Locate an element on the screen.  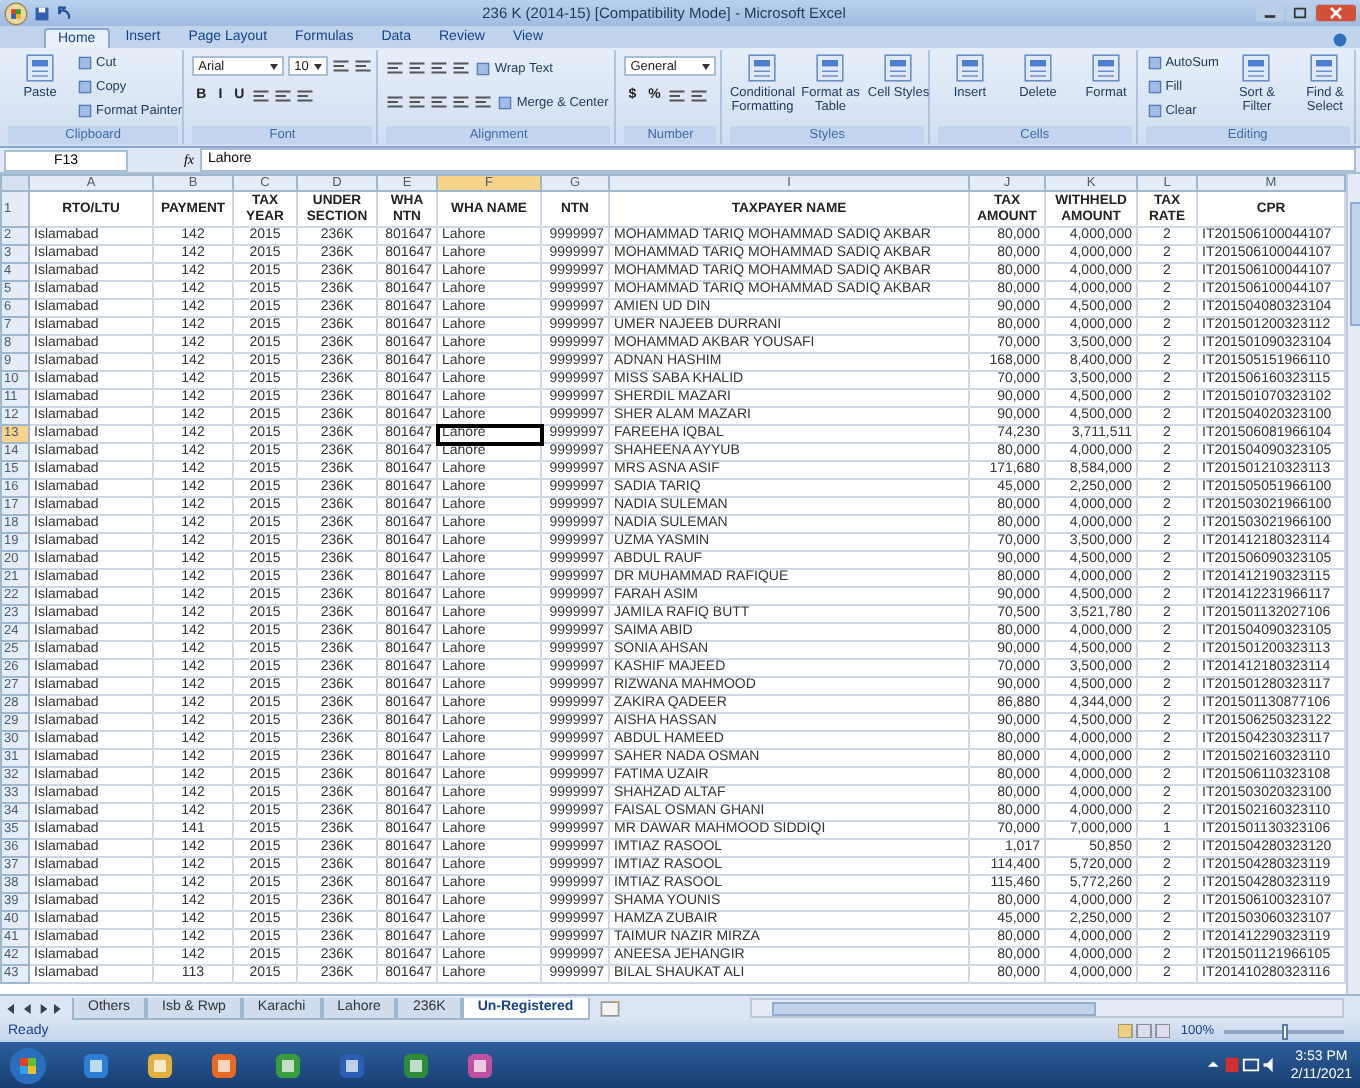
start-icon is located at coordinates (28, 1065).